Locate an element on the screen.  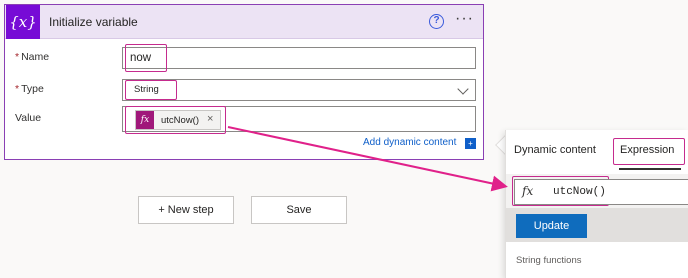
update-row: Update is located at coordinates (597, 225).